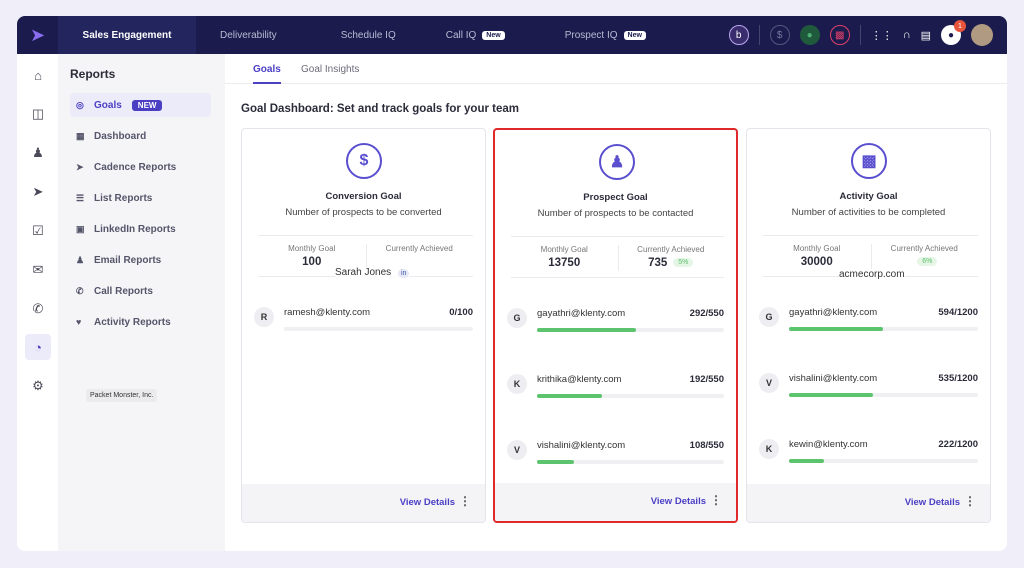  I want to click on new-badge: New, so click(493, 35).